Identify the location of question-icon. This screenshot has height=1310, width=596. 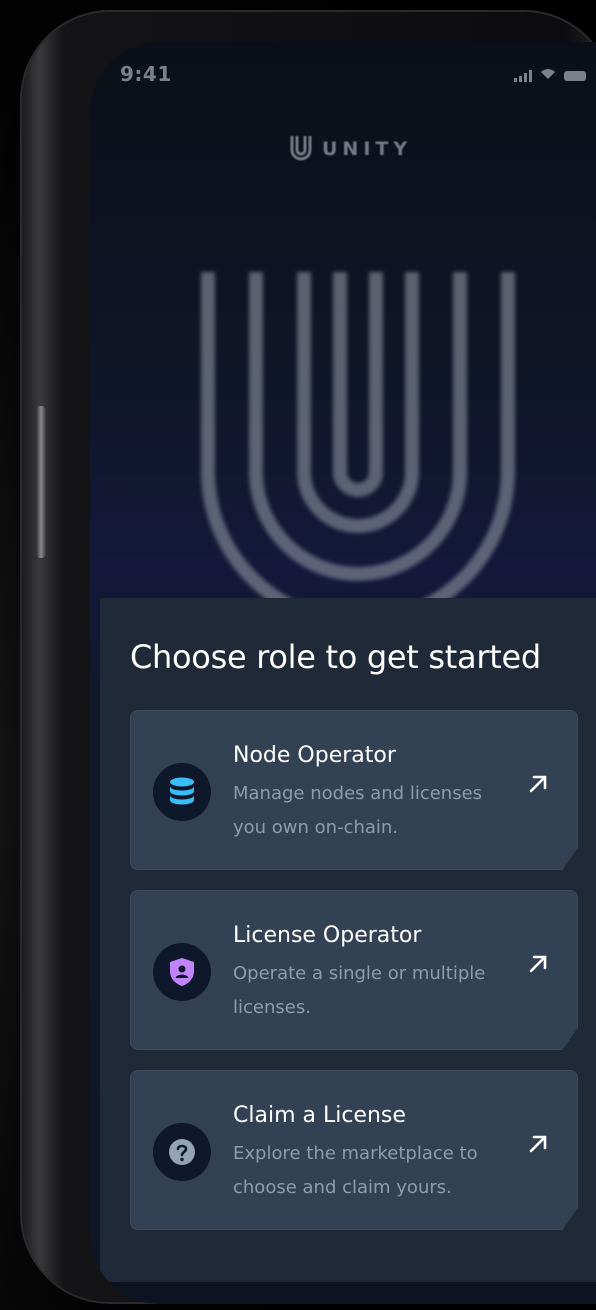
(182, 1152).